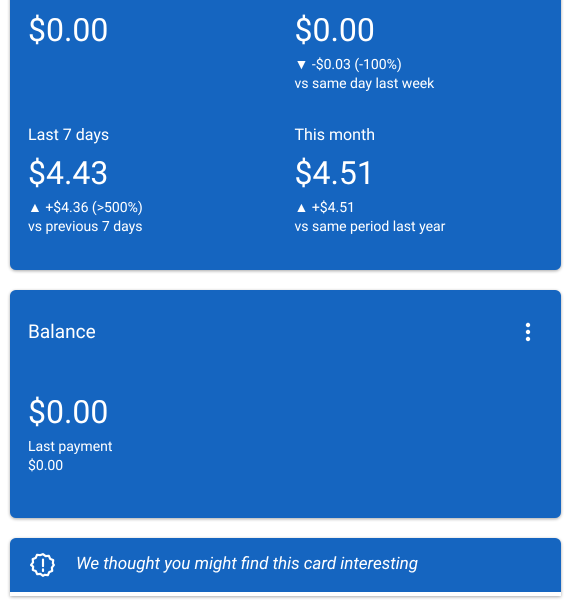 The width and height of the screenshot is (571, 600). Describe the element at coordinates (62, 332) in the screenshot. I see `card-title: Balance` at that location.